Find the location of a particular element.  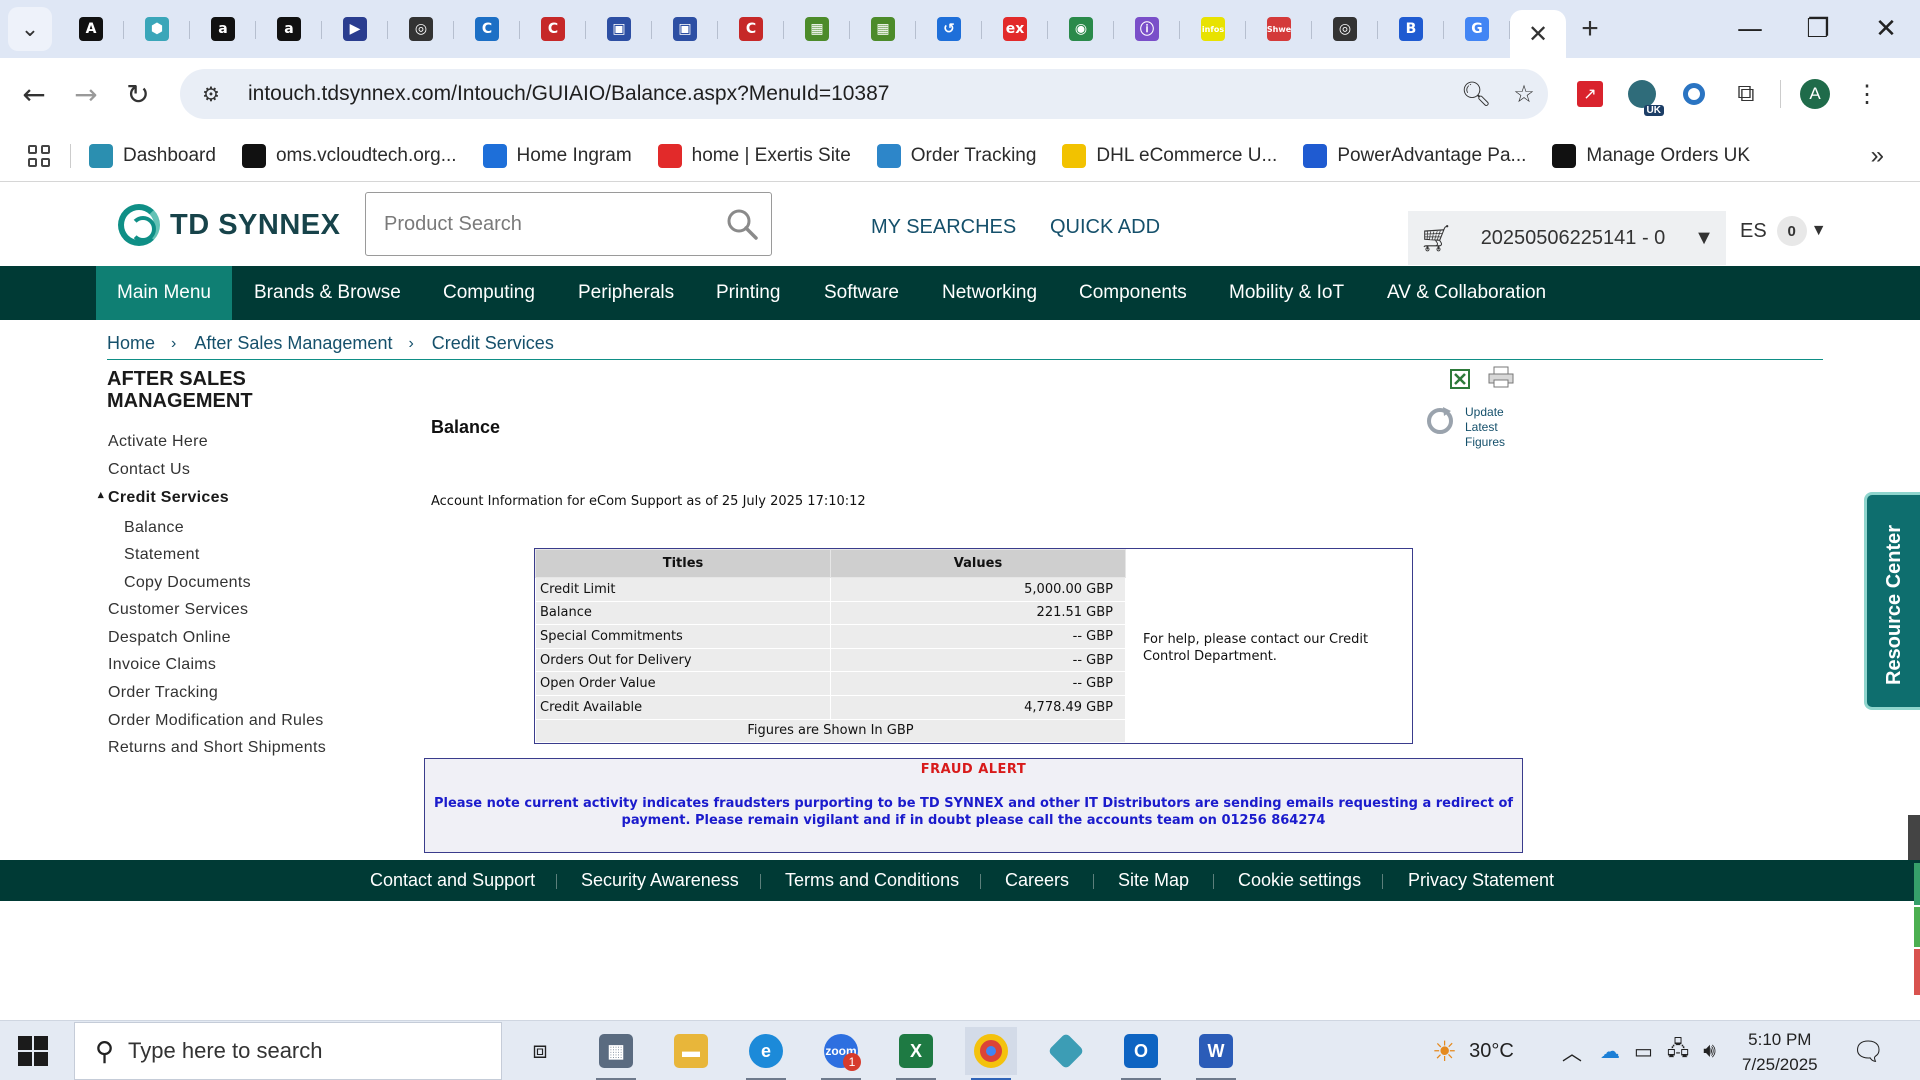

sidebar-item-despatch-online: Despatch Online is located at coordinates (169, 638).